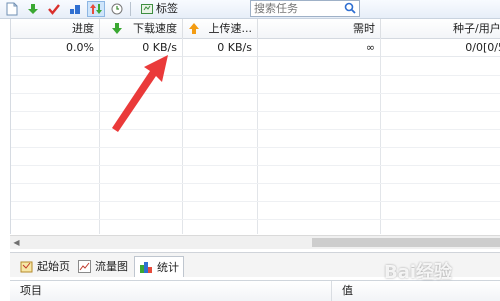 The width and height of the screenshot is (500, 301). I want to click on tag-icon, so click(147, 9).